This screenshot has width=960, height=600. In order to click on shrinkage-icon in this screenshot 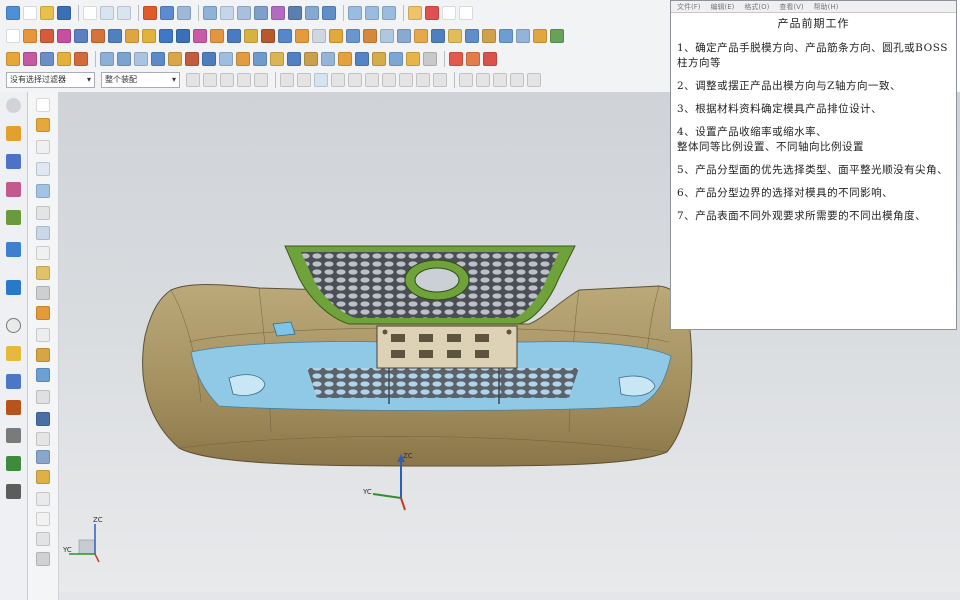, I will do `click(64, 36)`.